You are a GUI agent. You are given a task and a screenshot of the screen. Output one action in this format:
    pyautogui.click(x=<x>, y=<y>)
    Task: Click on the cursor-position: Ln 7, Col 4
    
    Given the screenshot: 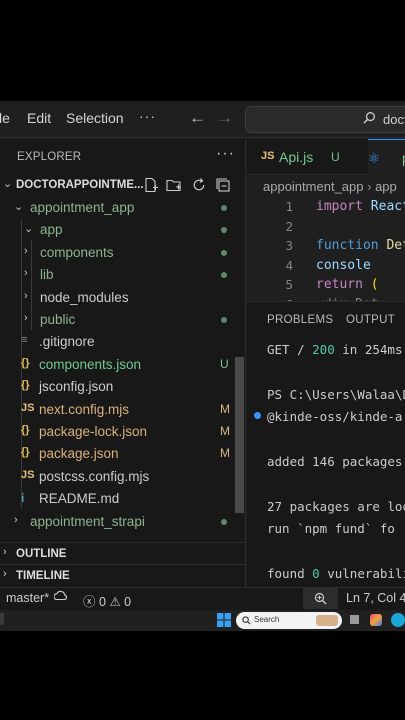 What is the action you would take?
    pyautogui.click(x=375, y=598)
    